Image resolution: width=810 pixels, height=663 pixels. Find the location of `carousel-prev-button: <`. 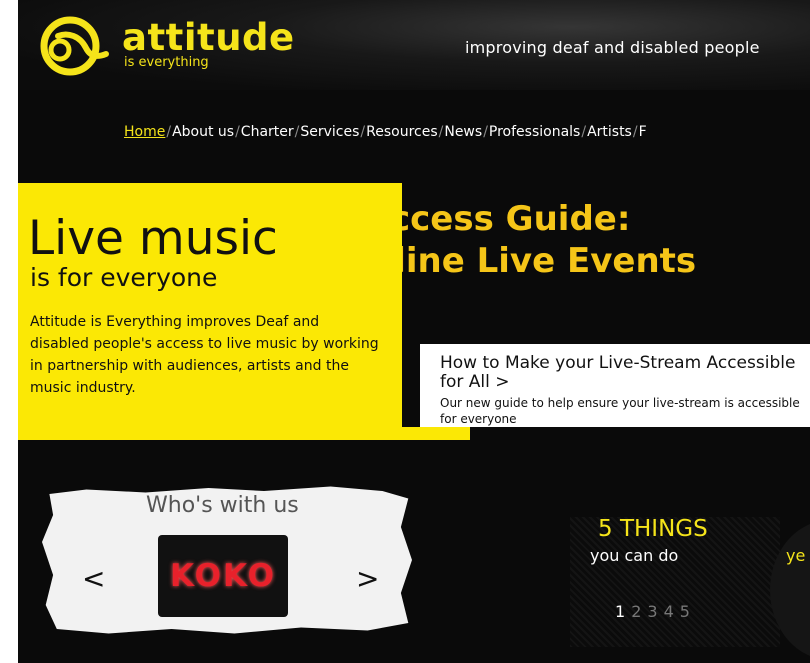

carousel-prev-button: < is located at coordinates (93, 578).